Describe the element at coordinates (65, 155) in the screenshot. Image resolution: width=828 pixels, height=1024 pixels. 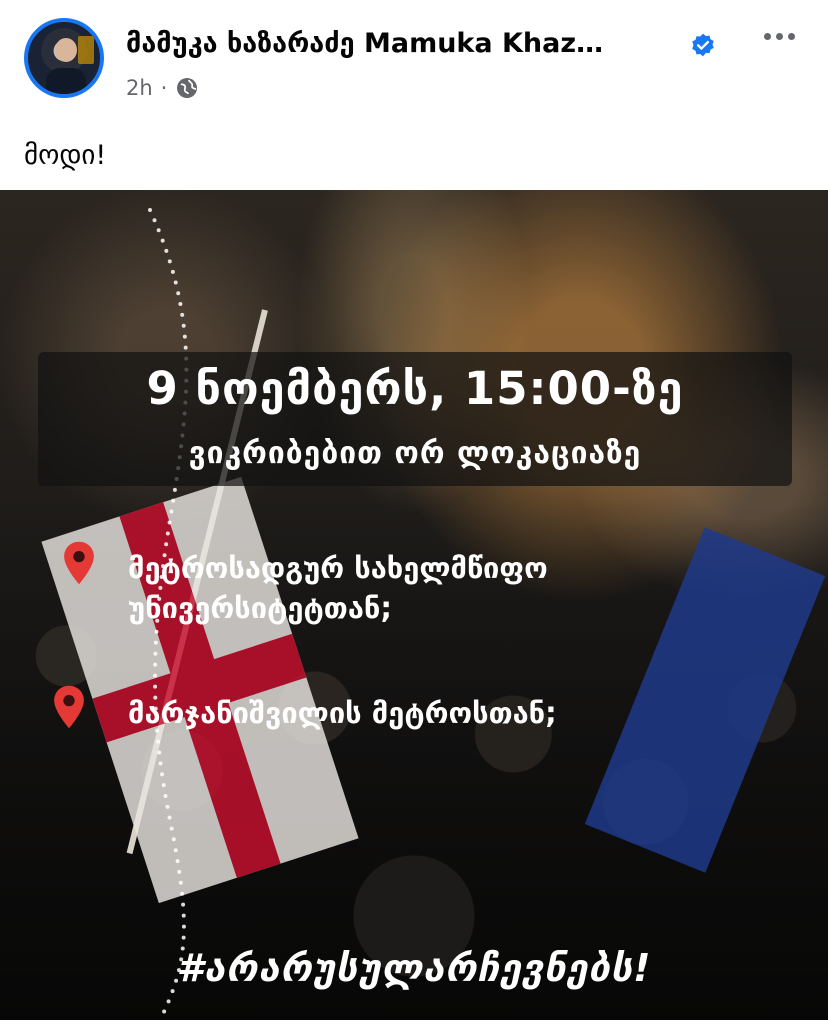
I see `post-caption: მოდი!` at that location.